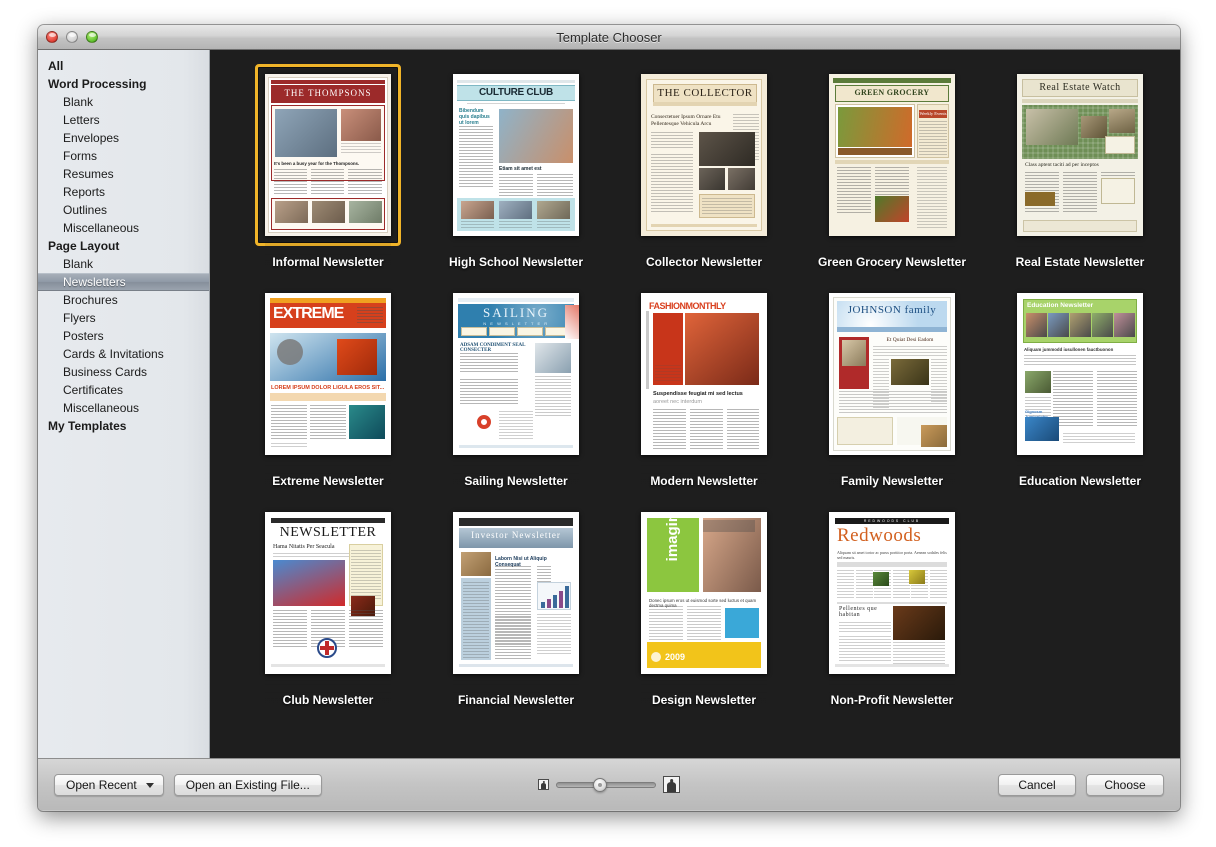 The height and width of the screenshot is (847, 1216). I want to click on sidebar-item-brochures: Brochures, so click(123, 300).